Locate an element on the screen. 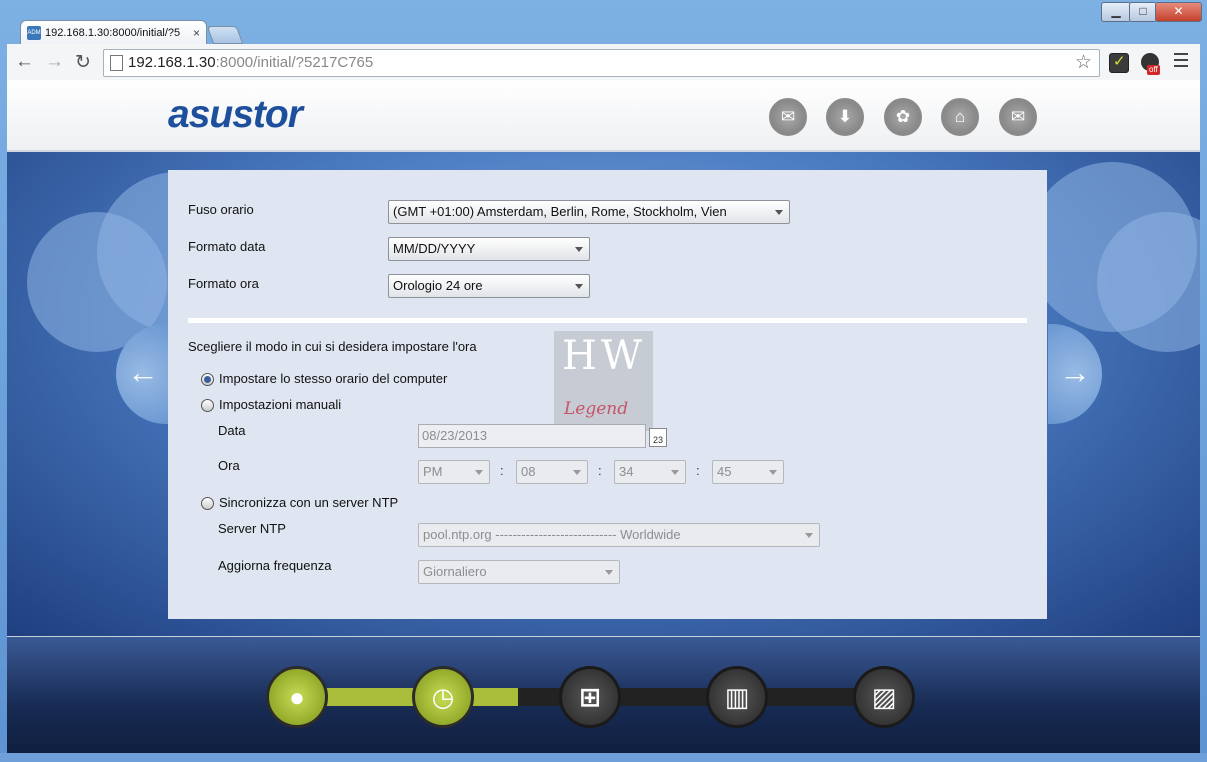  storage-icon: ▥ is located at coordinates (737, 697).